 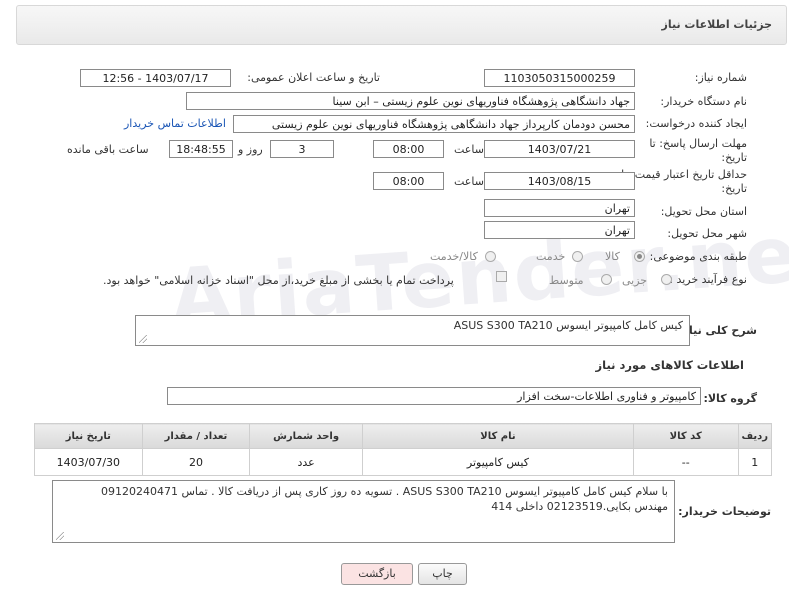 I want to click on remaining-time-field: 18:48:55, so click(x=201, y=149).